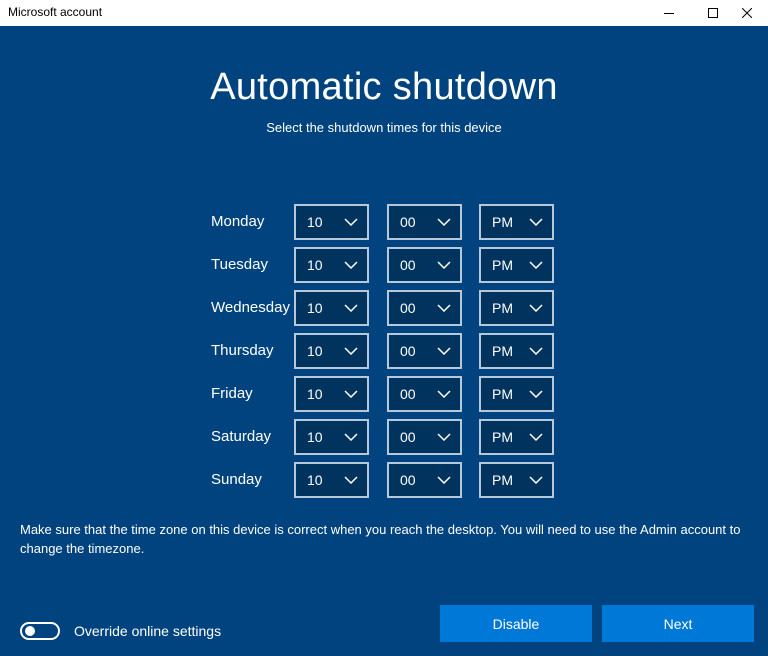 The width and height of the screenshot is (768, 656). I want to click on minimize-button, so click(669, 13).